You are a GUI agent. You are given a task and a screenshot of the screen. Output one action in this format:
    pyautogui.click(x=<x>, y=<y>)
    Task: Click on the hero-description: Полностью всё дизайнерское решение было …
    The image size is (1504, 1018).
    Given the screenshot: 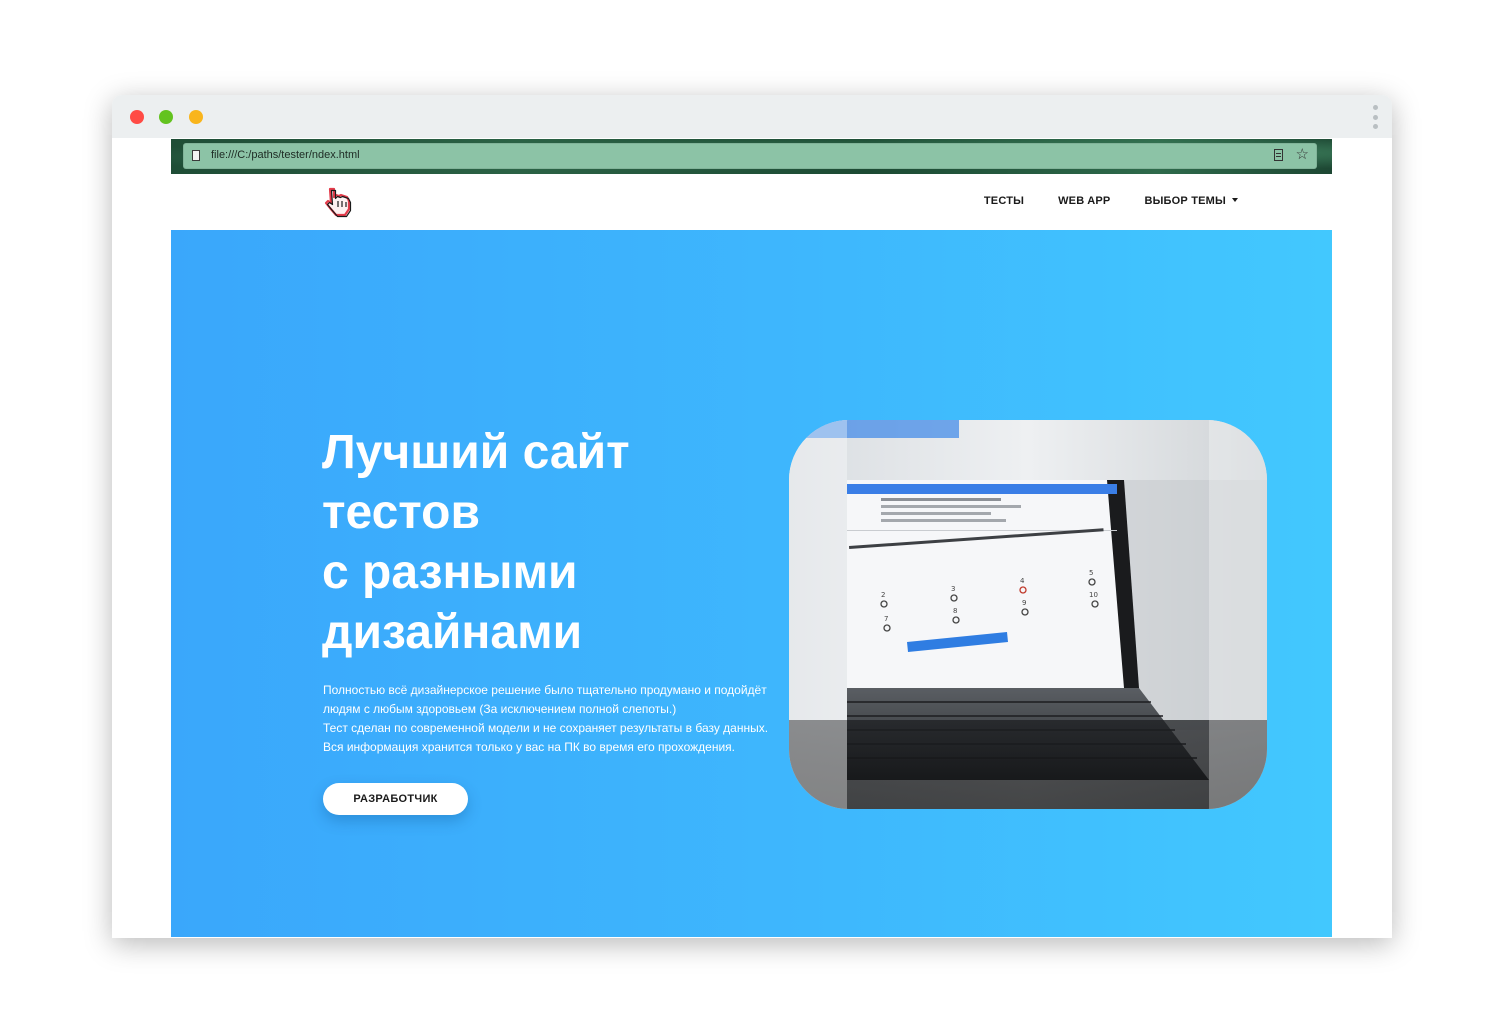 What is the action you would take?
    pyautogui.click(x=558, y=719)
    